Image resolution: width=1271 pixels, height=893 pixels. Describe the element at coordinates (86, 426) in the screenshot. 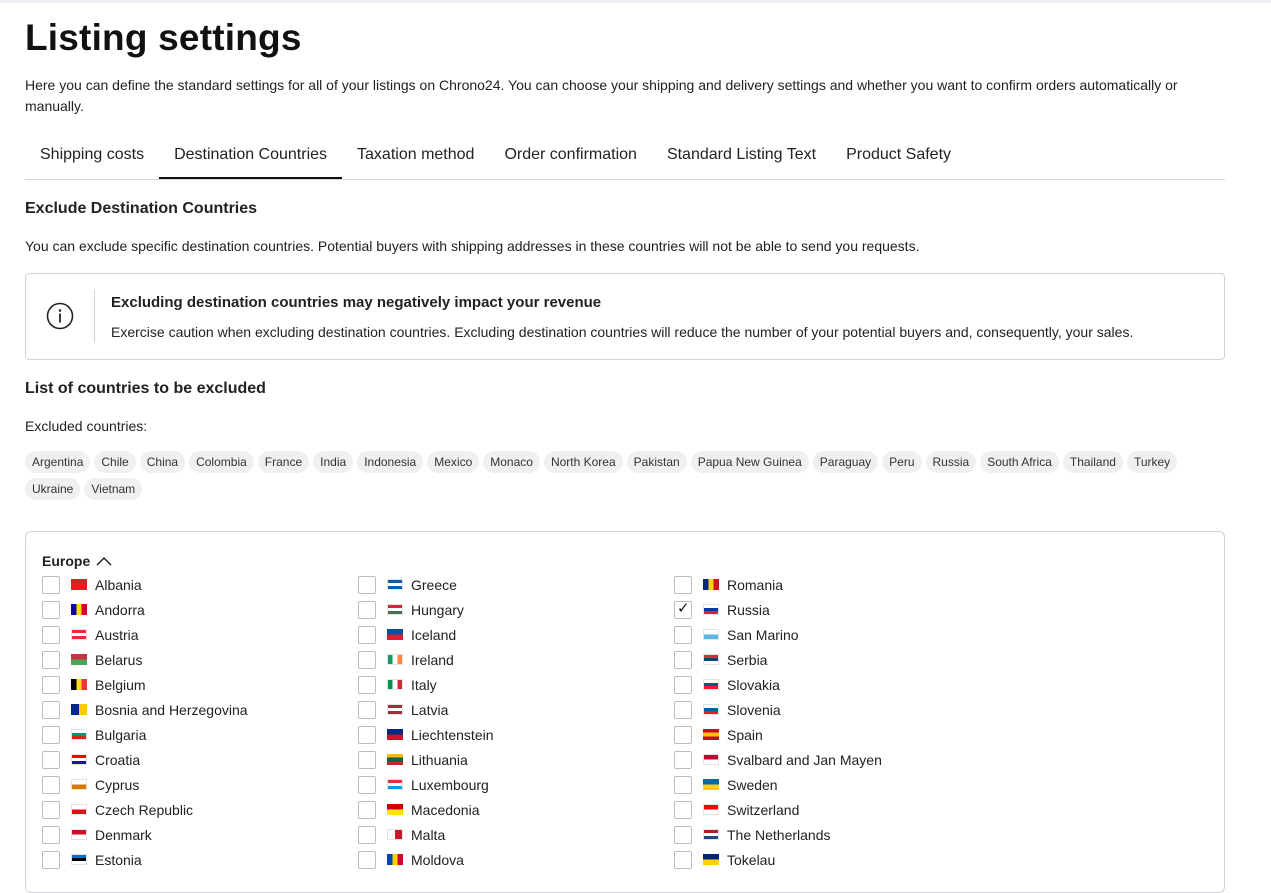

I see `excluded-countries-label: Excluded countries:` at that location.